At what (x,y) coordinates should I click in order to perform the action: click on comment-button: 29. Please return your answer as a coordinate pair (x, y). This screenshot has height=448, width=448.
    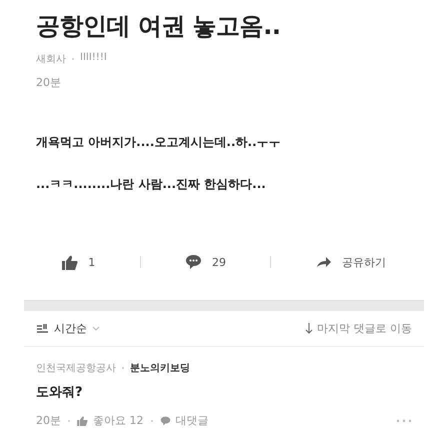
    Looking at the image, I should click on (205, 262).